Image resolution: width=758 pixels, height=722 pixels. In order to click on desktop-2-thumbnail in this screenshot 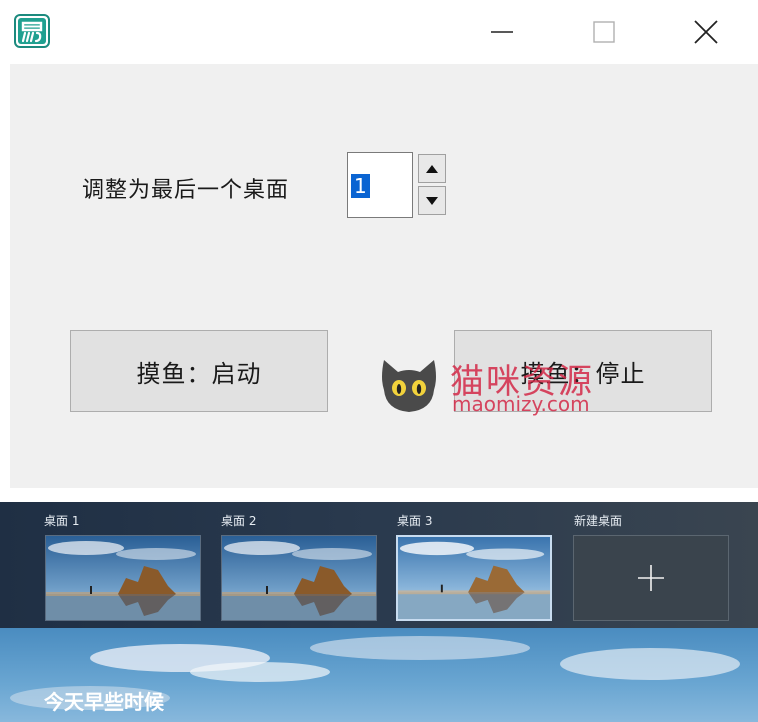, I will do `click(299, 578)`.